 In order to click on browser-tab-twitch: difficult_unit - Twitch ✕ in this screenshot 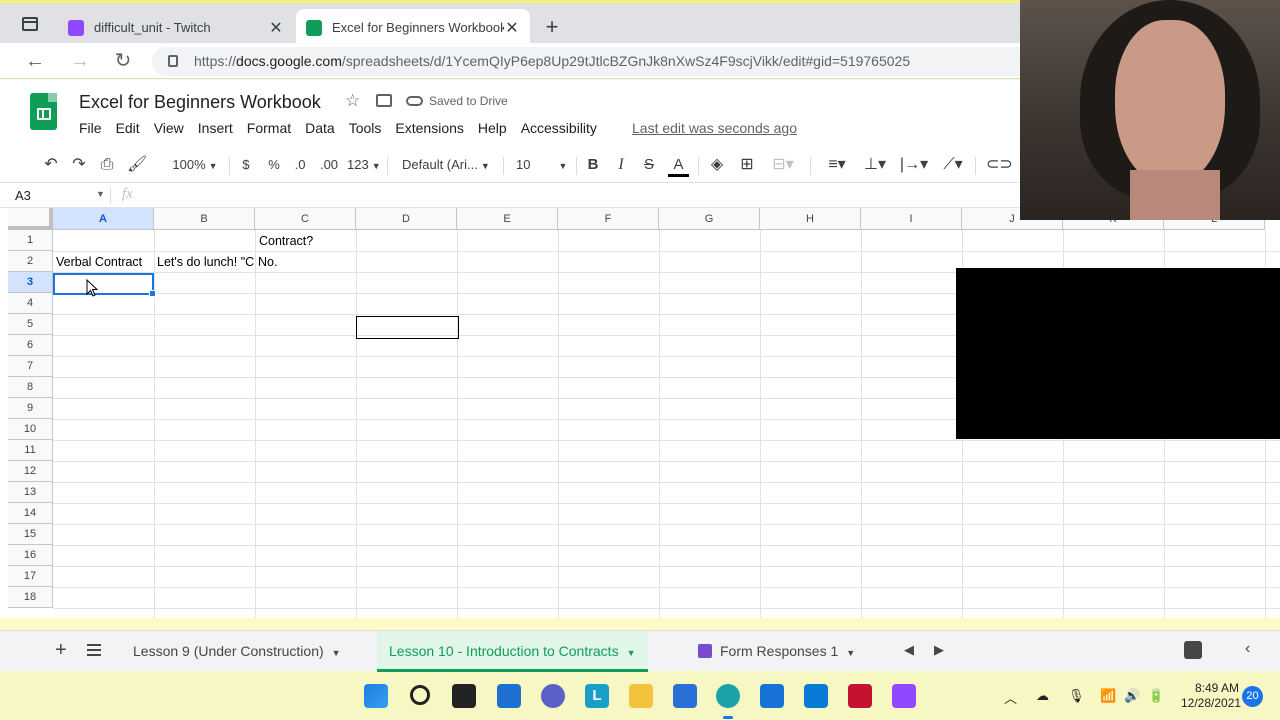, I will do `click(176, 27)`.